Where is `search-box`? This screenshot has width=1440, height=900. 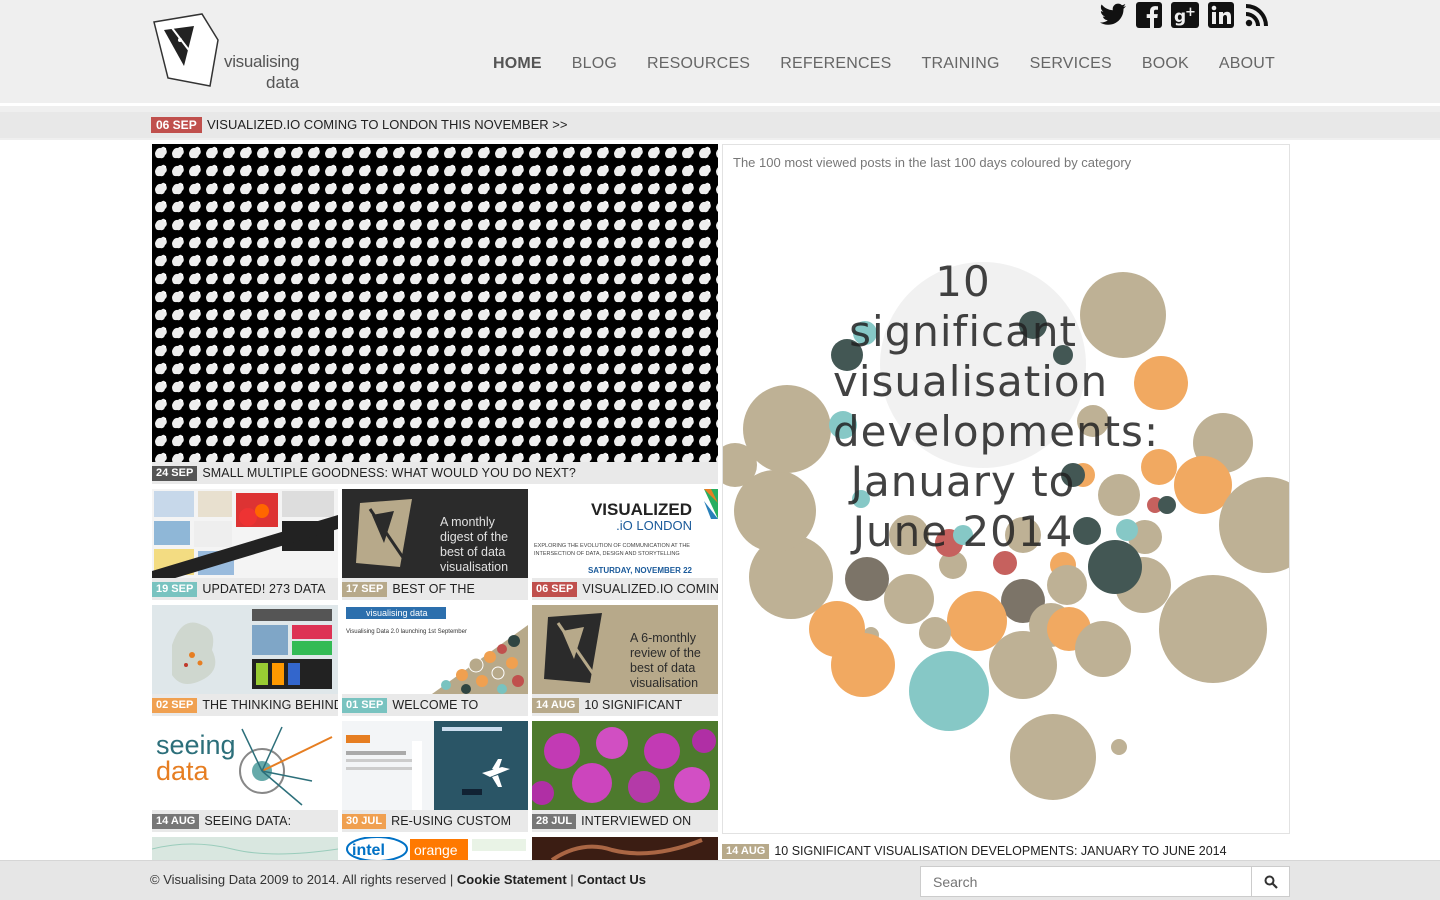
search-box is located at coordinates (1105, 881).